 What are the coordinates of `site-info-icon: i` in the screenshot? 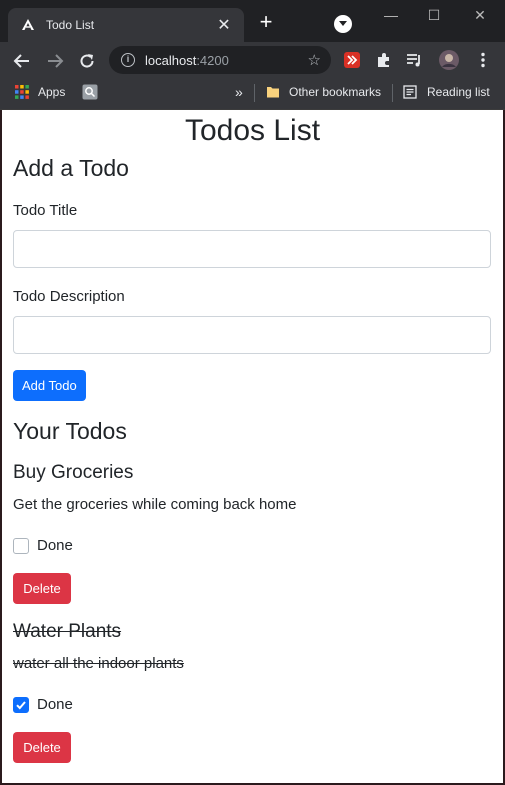 It's located at (128, 60).